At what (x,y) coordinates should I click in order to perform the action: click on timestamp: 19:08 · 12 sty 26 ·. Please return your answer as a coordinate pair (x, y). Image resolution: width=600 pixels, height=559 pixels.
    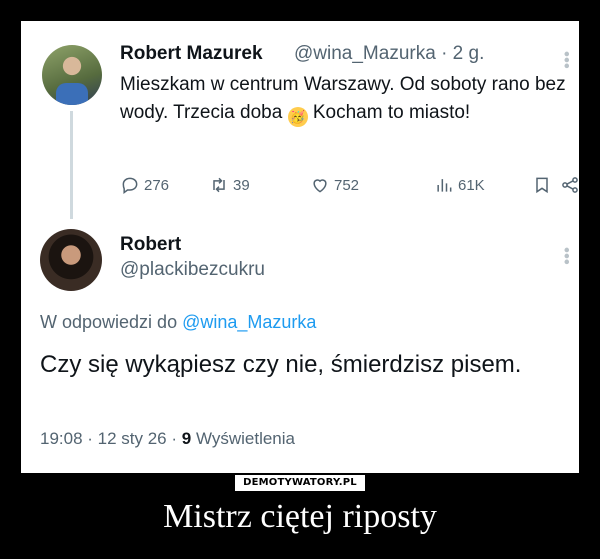
    Looking at the image, I should click on (111, 438).